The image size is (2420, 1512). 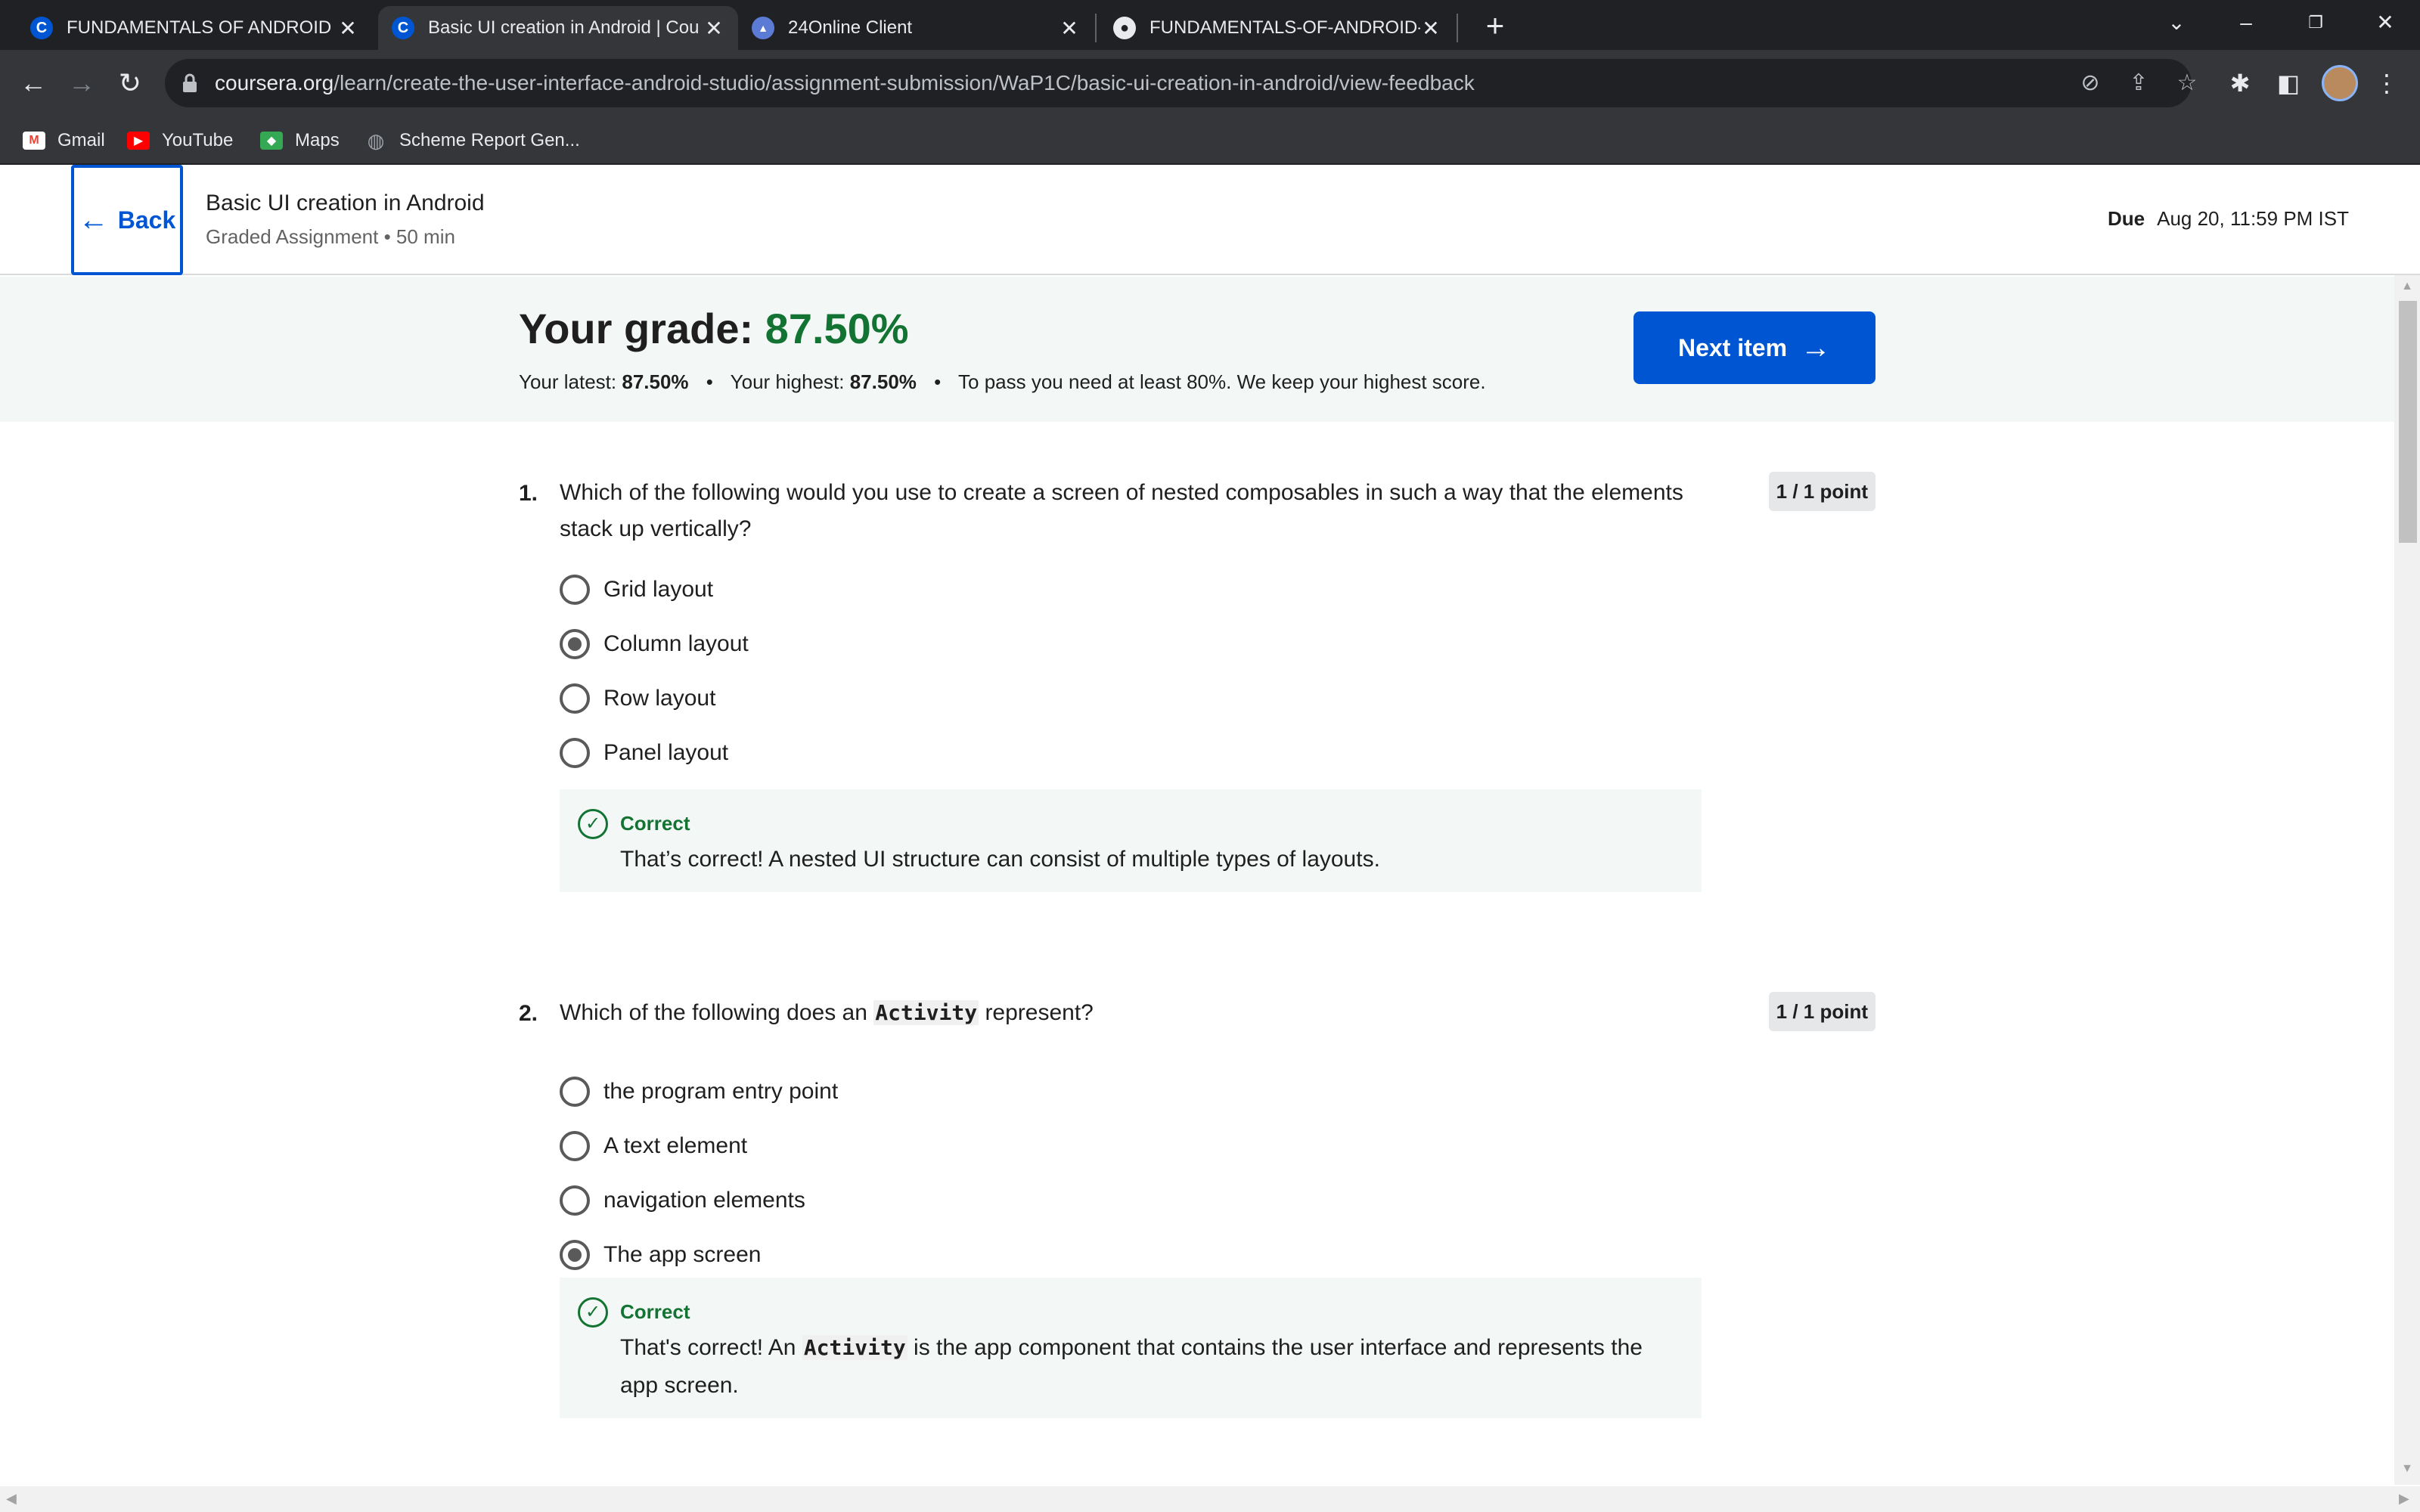 I want to click on scroll-down-icon: ▼, so click(x=2407, y=1471).